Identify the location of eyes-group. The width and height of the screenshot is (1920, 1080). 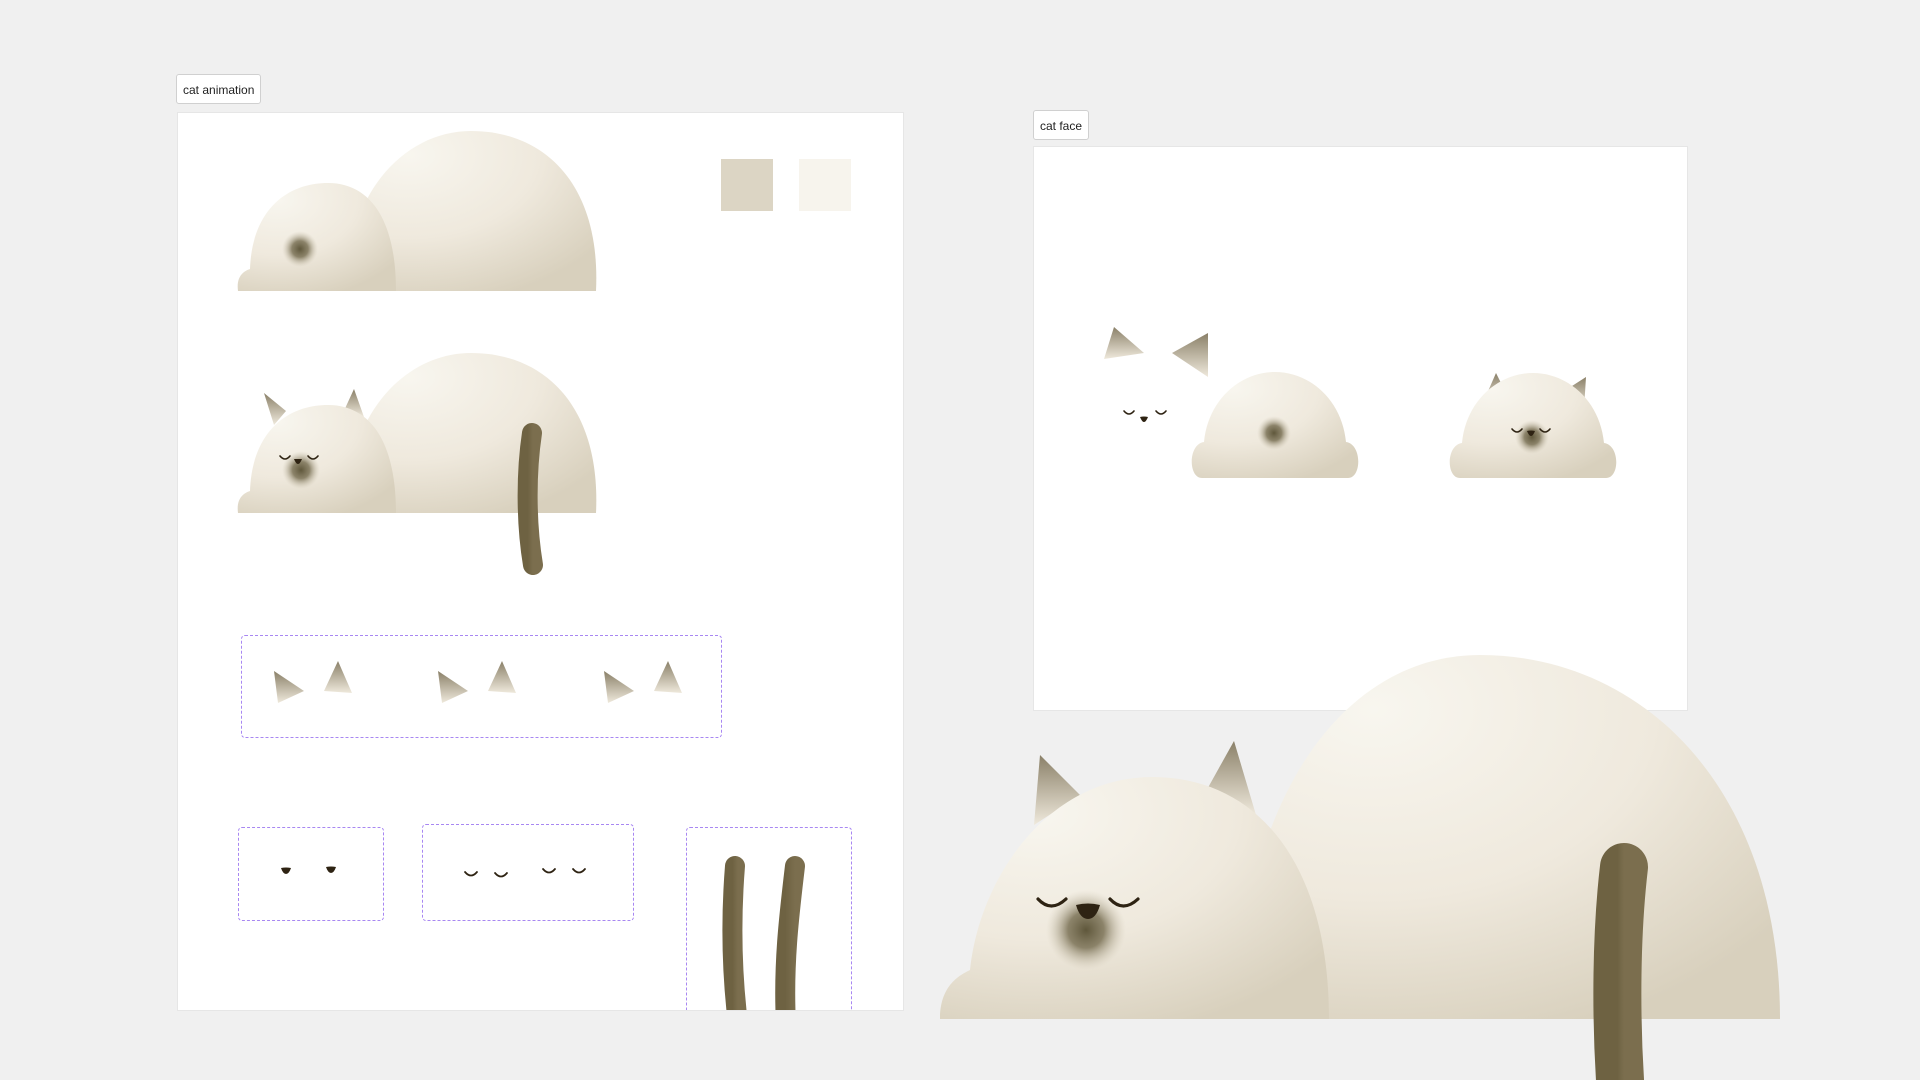
(528, 872).